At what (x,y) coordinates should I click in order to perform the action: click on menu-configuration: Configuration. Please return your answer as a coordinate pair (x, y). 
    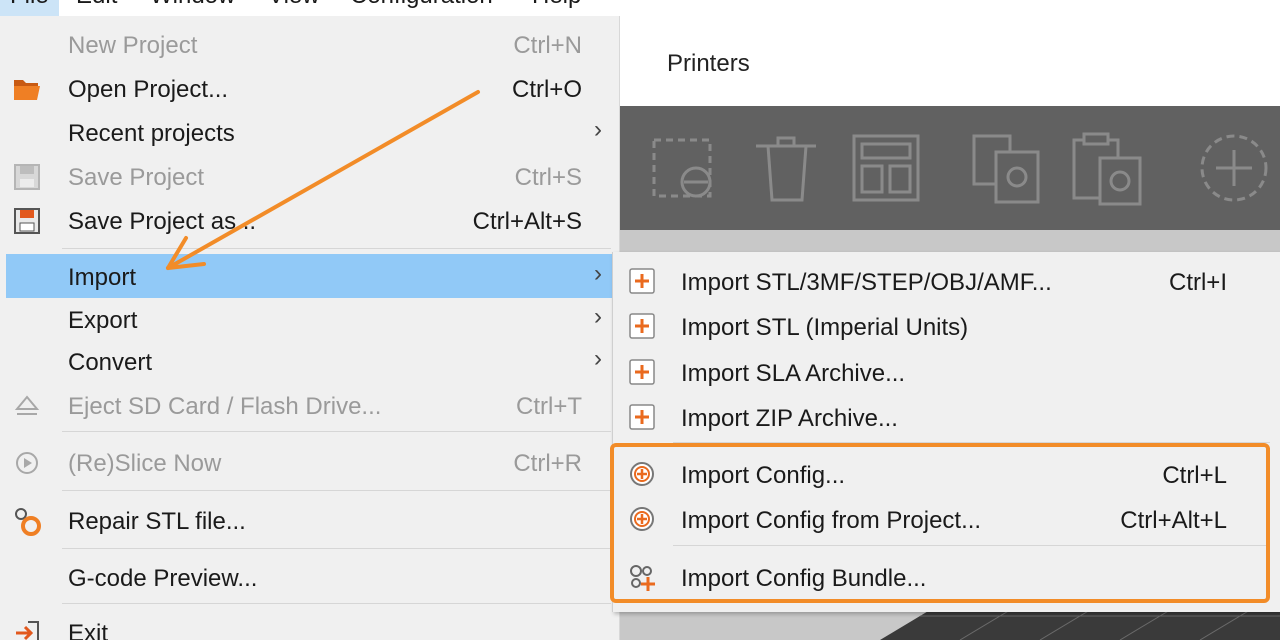
    Looking at the image, I should click on (421, 8).